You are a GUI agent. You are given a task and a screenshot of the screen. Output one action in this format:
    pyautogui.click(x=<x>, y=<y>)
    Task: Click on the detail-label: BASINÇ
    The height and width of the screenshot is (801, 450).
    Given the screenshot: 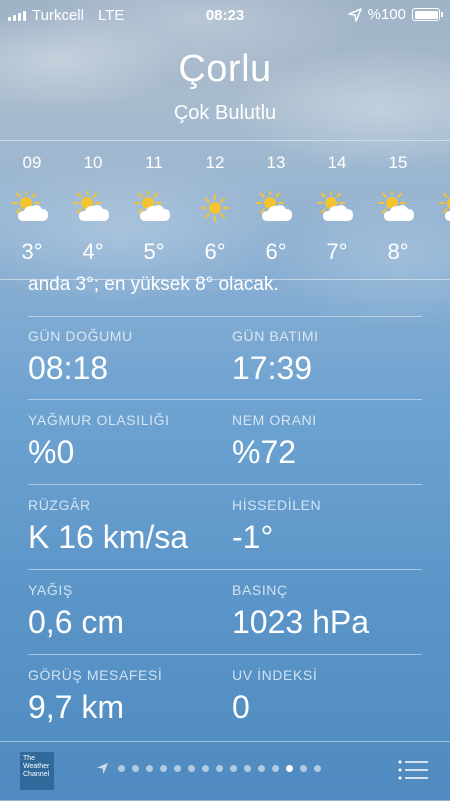 What is the action you would take?
    pyautogui.click(x=260, y=590)
    